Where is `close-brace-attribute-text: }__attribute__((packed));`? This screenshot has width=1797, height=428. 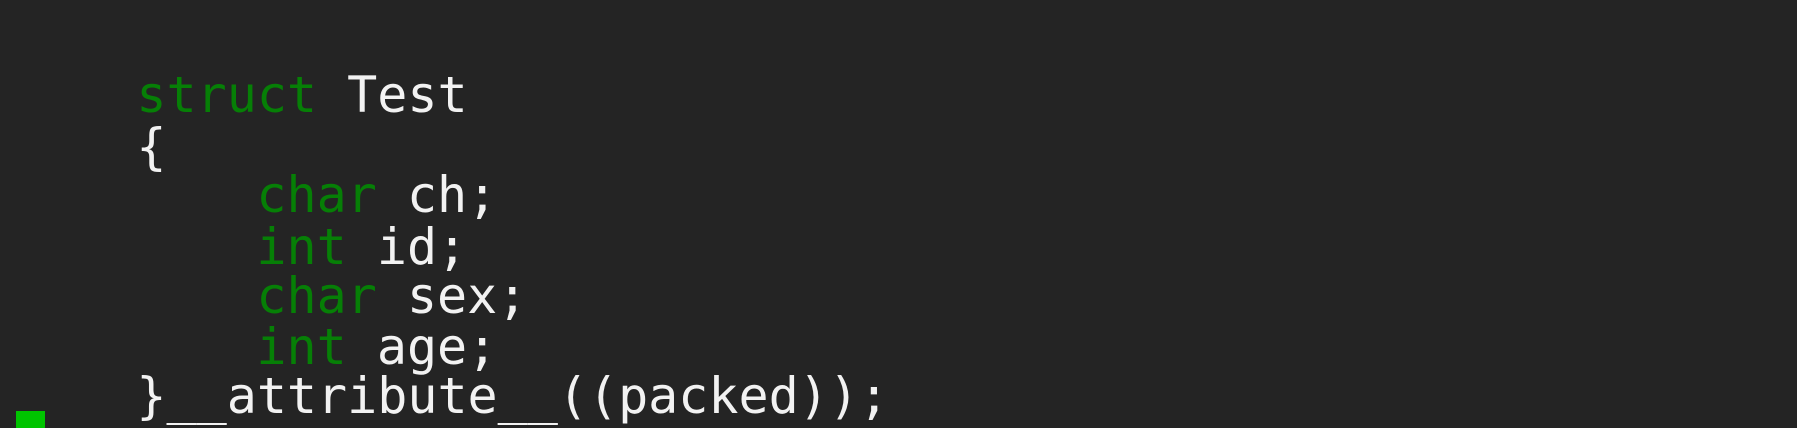
close-brace-attribute-text: }__attribute__((packed)); is located at coordinates (512, 396).